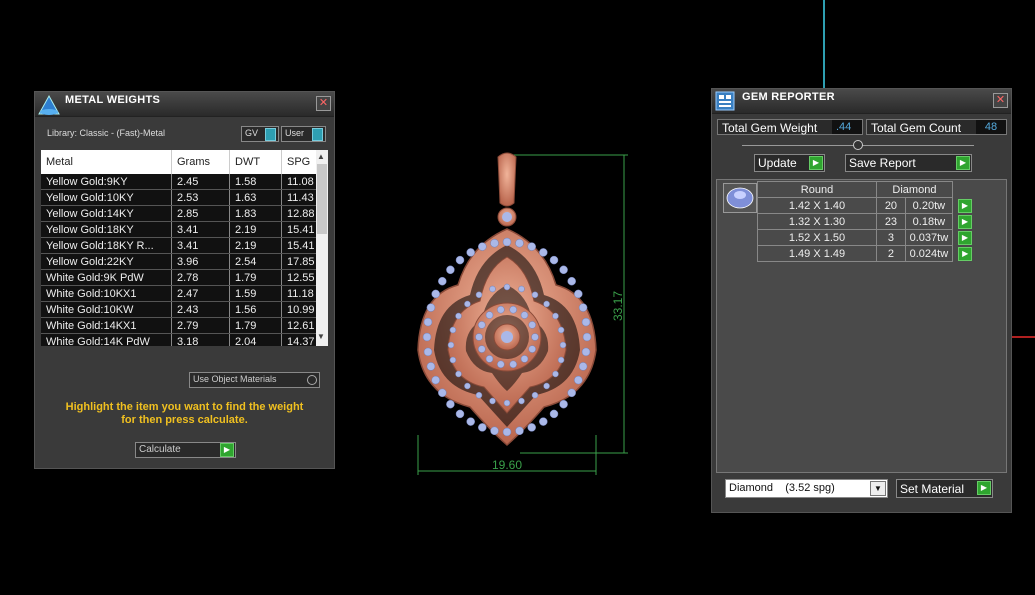  Describe the element at coordinates (185, 450) in the screenshot. I see `calculate-button: Calculate ▶` at that location.